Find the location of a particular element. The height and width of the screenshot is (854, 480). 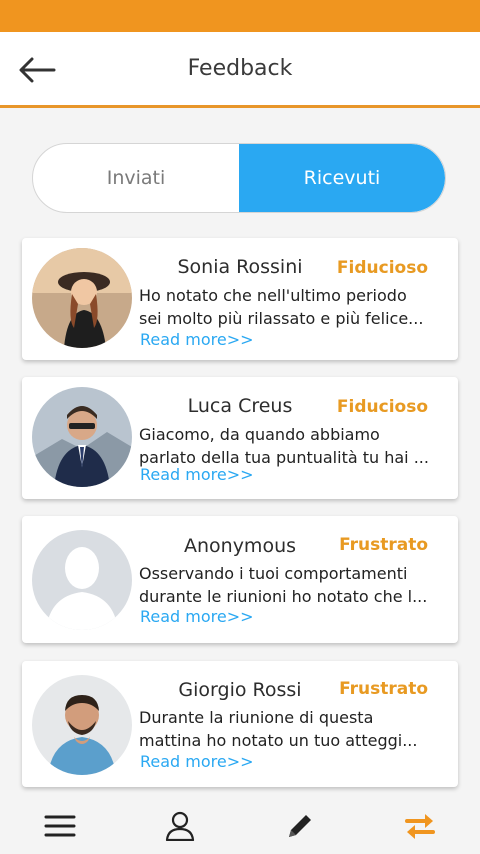

menu-icon is located at coordinates (60, 826).